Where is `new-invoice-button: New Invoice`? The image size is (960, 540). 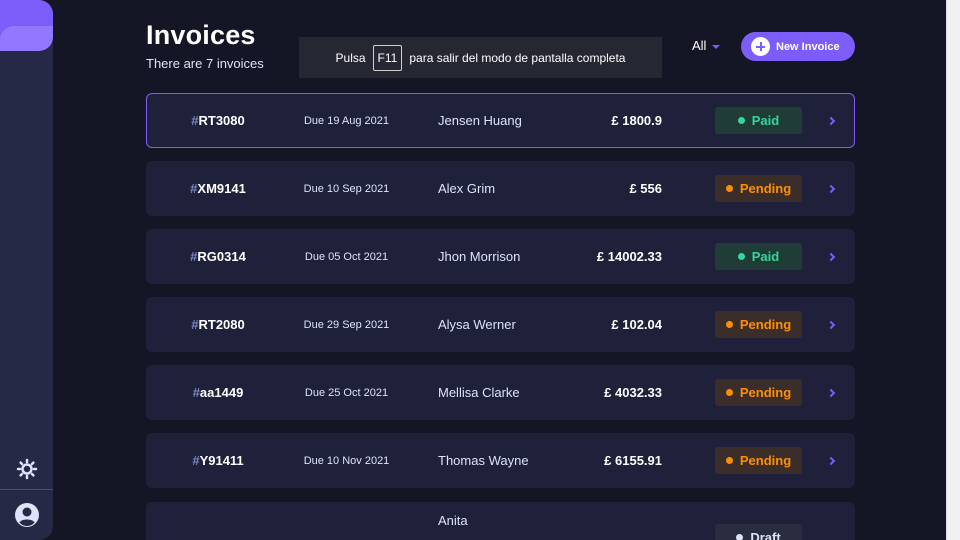
new-invoice-button: New Invoice is located at coordinates (798, 46).